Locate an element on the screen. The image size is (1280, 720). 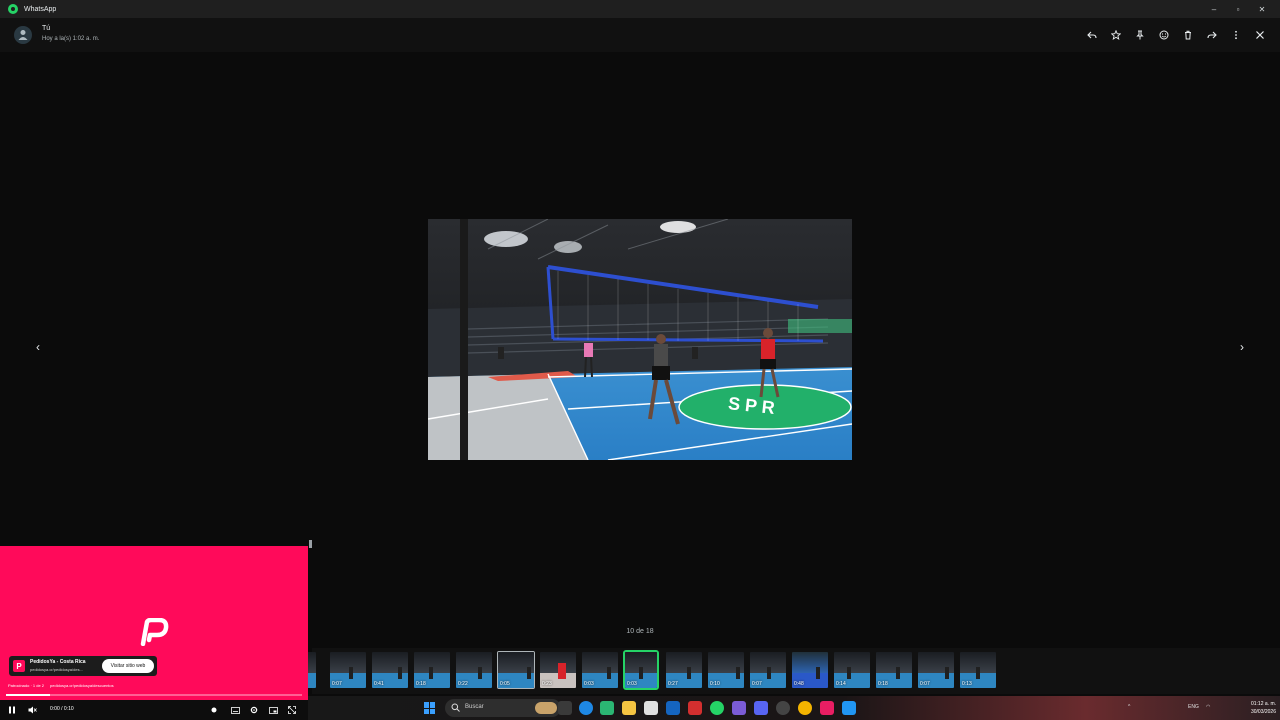
thumbnail-duration: 0:22 is located at coordinates (463, 684).